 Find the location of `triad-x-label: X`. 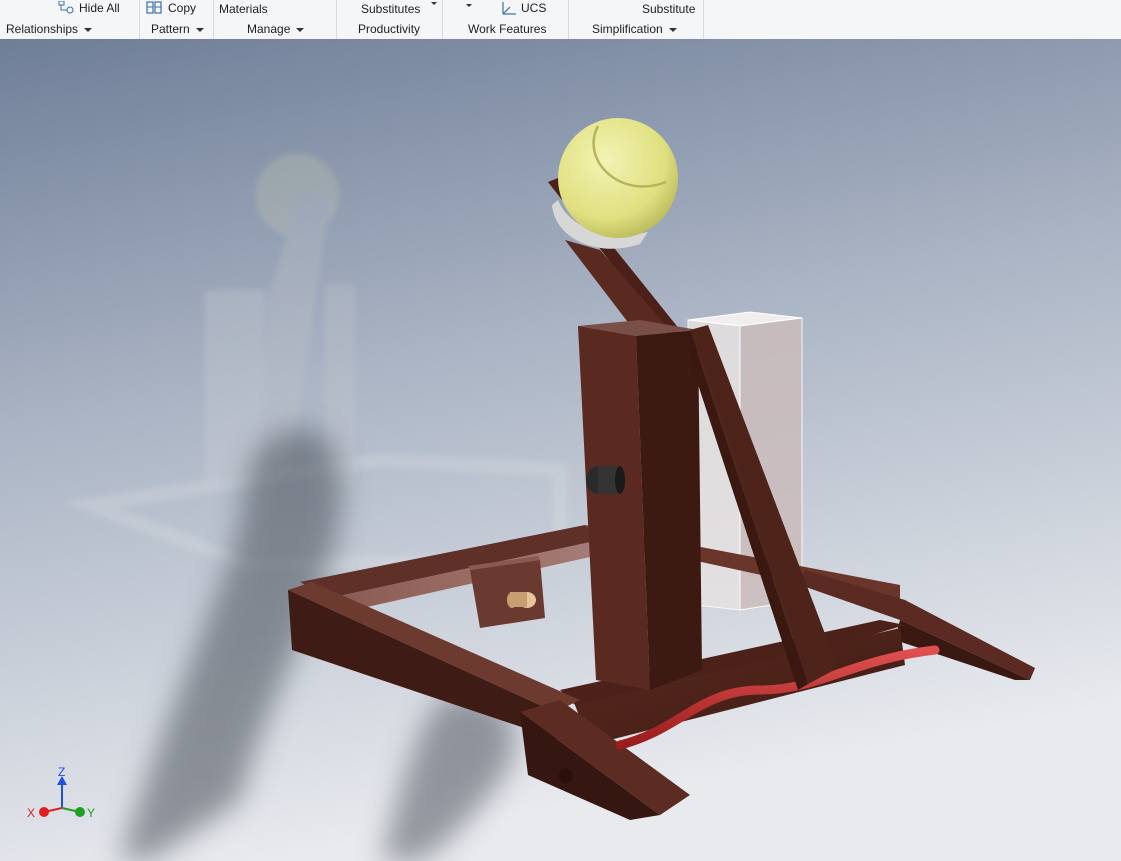

triad-x-label: X is located at coordinates (31, 813).